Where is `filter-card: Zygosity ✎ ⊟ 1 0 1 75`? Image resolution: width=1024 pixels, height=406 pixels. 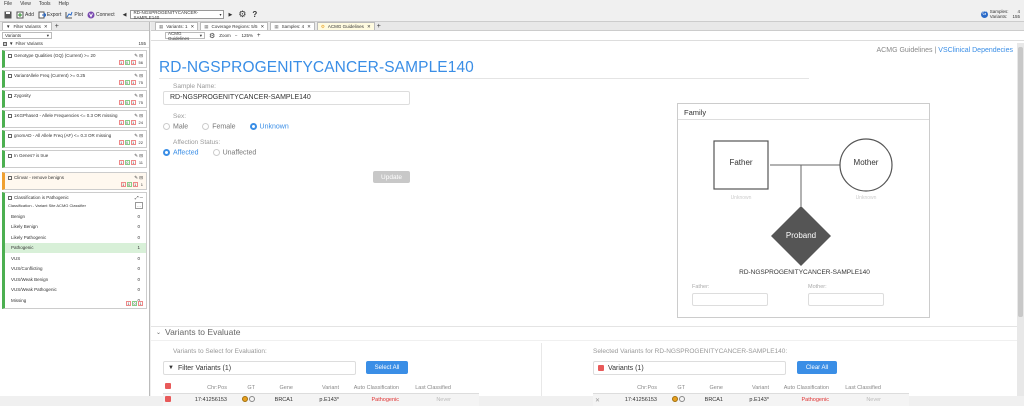 filter-card: Zygosity ✎ ⊟ 1 0 1 75 is located at coordinates (74, 99).